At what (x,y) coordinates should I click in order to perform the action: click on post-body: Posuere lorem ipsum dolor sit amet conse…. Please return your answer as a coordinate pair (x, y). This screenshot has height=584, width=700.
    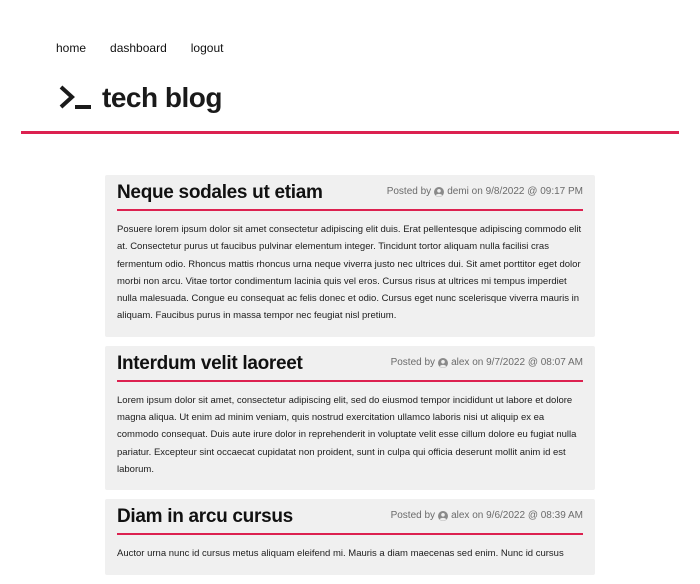
    Looking at the image, I should click on (349, 273).